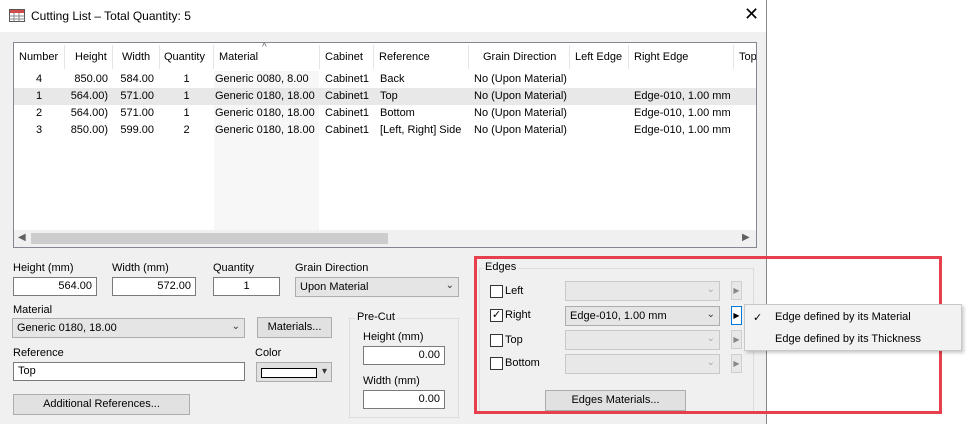 Image resolution: width=970 pixels, height=424 pixels. What do you see at coordinates (111, 16) in the screenshot?
I see `window-title: Cutting List – Total Quantity: 5` at bounding box center [111, 16].